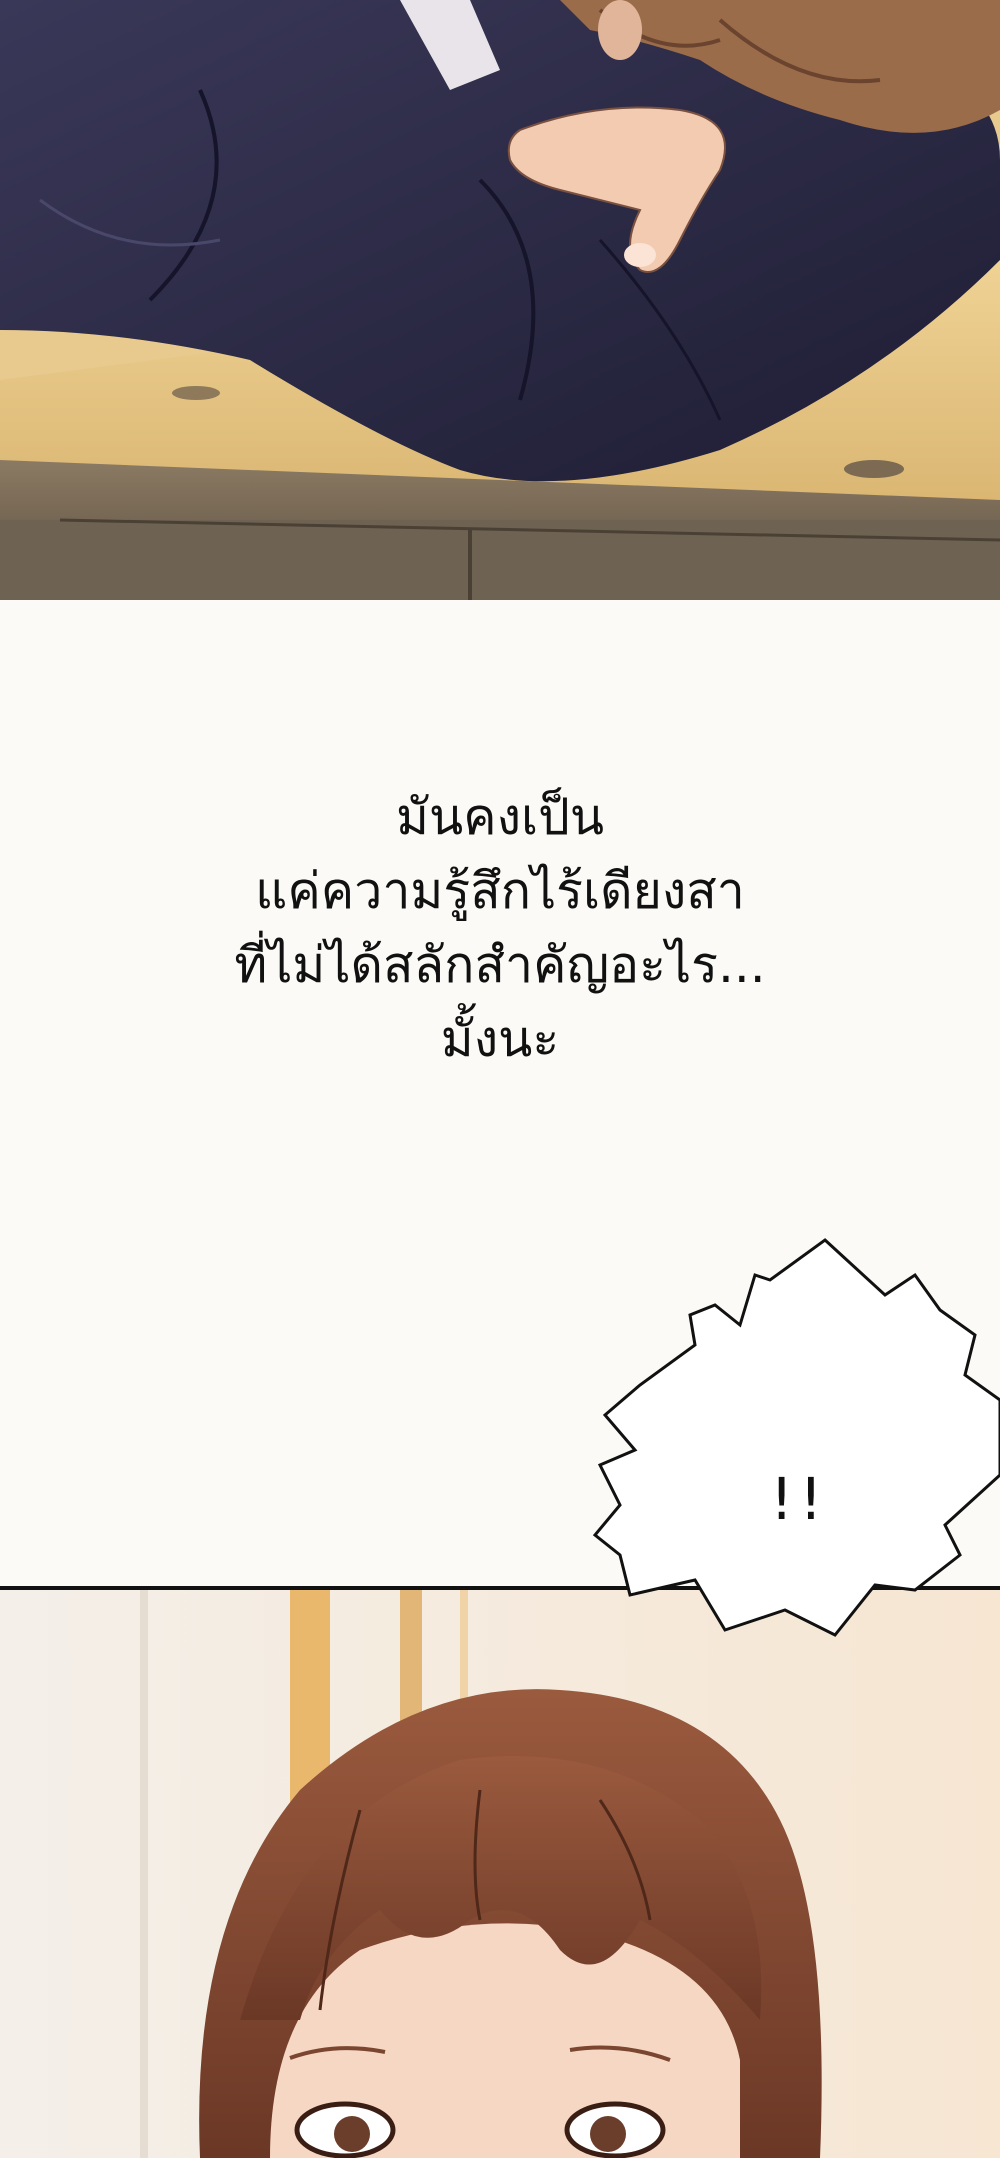  What do you see at coordinates (499, 817) in the screenshot?
I see `narration-line-1: มันคงเป็น` at bounding box center [499, 817].